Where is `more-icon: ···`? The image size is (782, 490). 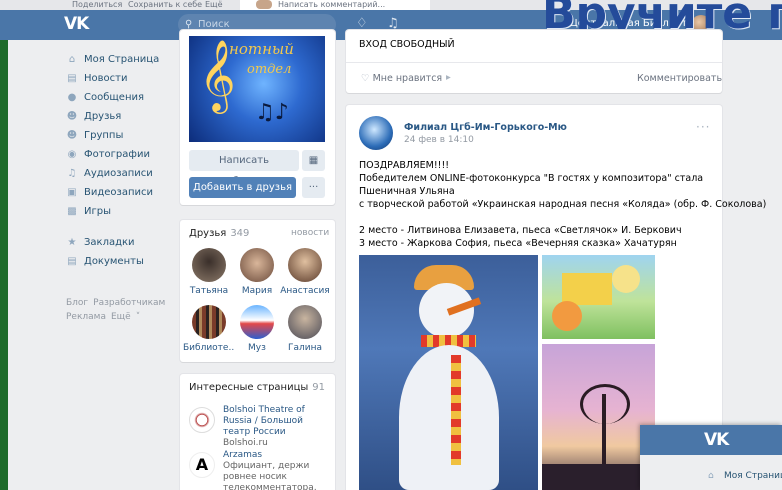 more-icon: ··· is located at coordinates (313, 187).